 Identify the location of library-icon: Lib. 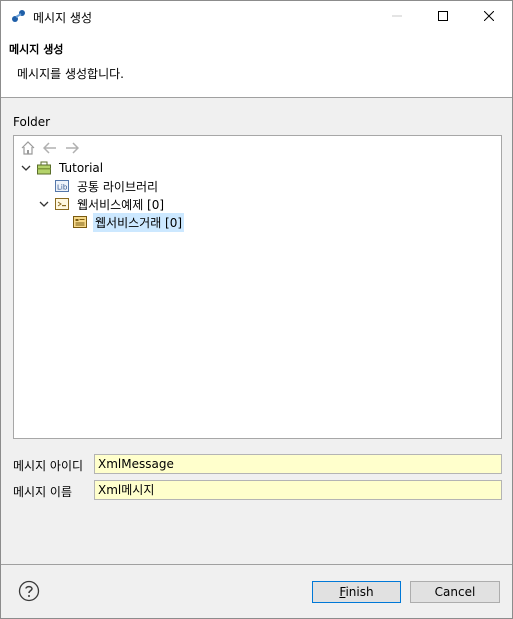
(62, 186).